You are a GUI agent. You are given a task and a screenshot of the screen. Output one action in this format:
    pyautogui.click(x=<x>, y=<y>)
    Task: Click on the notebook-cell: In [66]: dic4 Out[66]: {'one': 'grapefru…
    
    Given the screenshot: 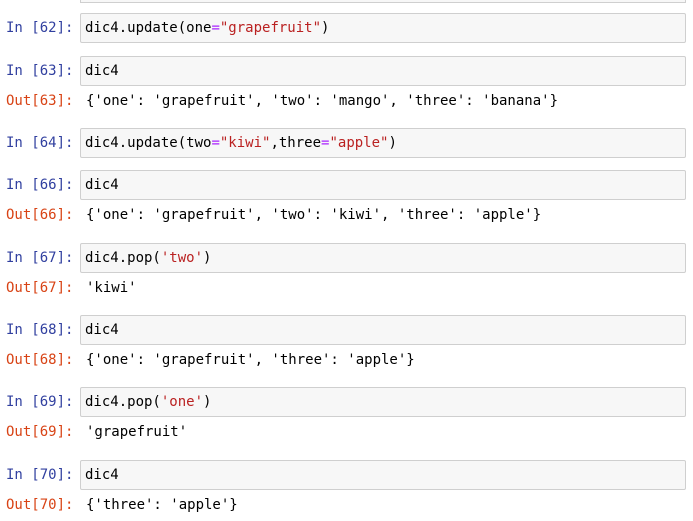 What is the action you would take?
    pyautogui.click(x=346, y=200)
    